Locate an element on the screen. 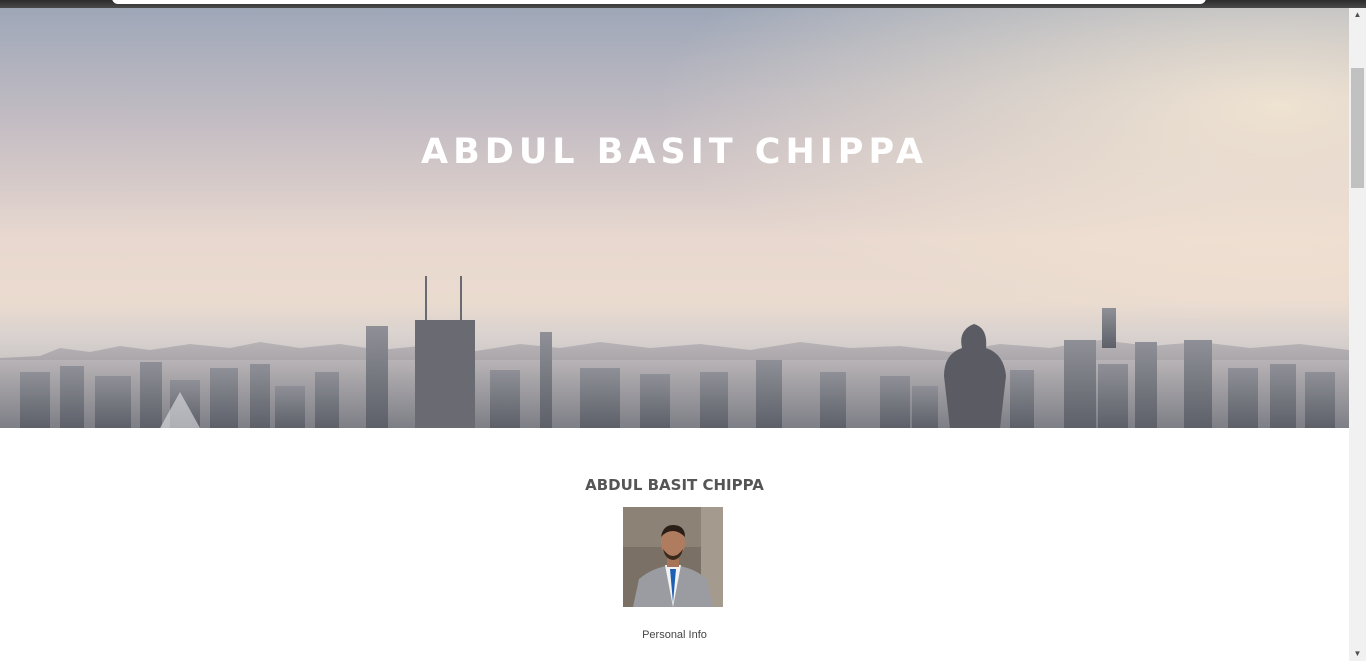 The height and width of the screenshot is (661, 1366). browser-top-bar is located at coordinates (683, 4).